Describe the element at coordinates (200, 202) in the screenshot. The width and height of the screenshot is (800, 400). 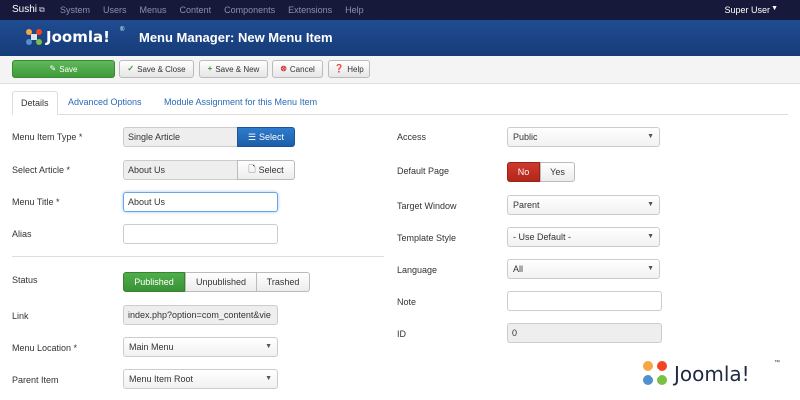
I see `menu-title-input: About Us` at that location.